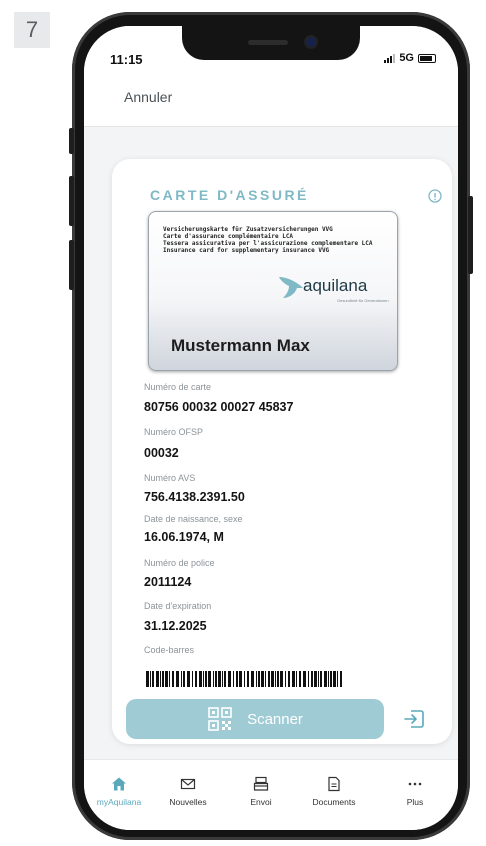 Image resolution: width=486 pixels, height=846 pixels. I want to click on tab-documents: Documents, so click(334, 791).